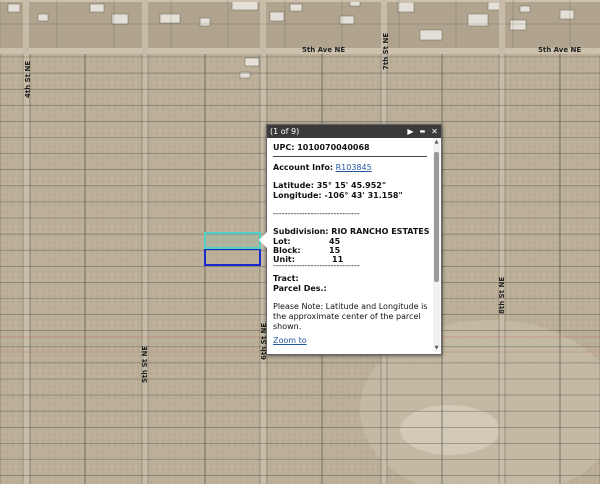 The height and width of the screenshot is (484, 600). Describe the element at coordinates (354, 167) in the screenshot. I see `account-info-link: R103845` at that location.